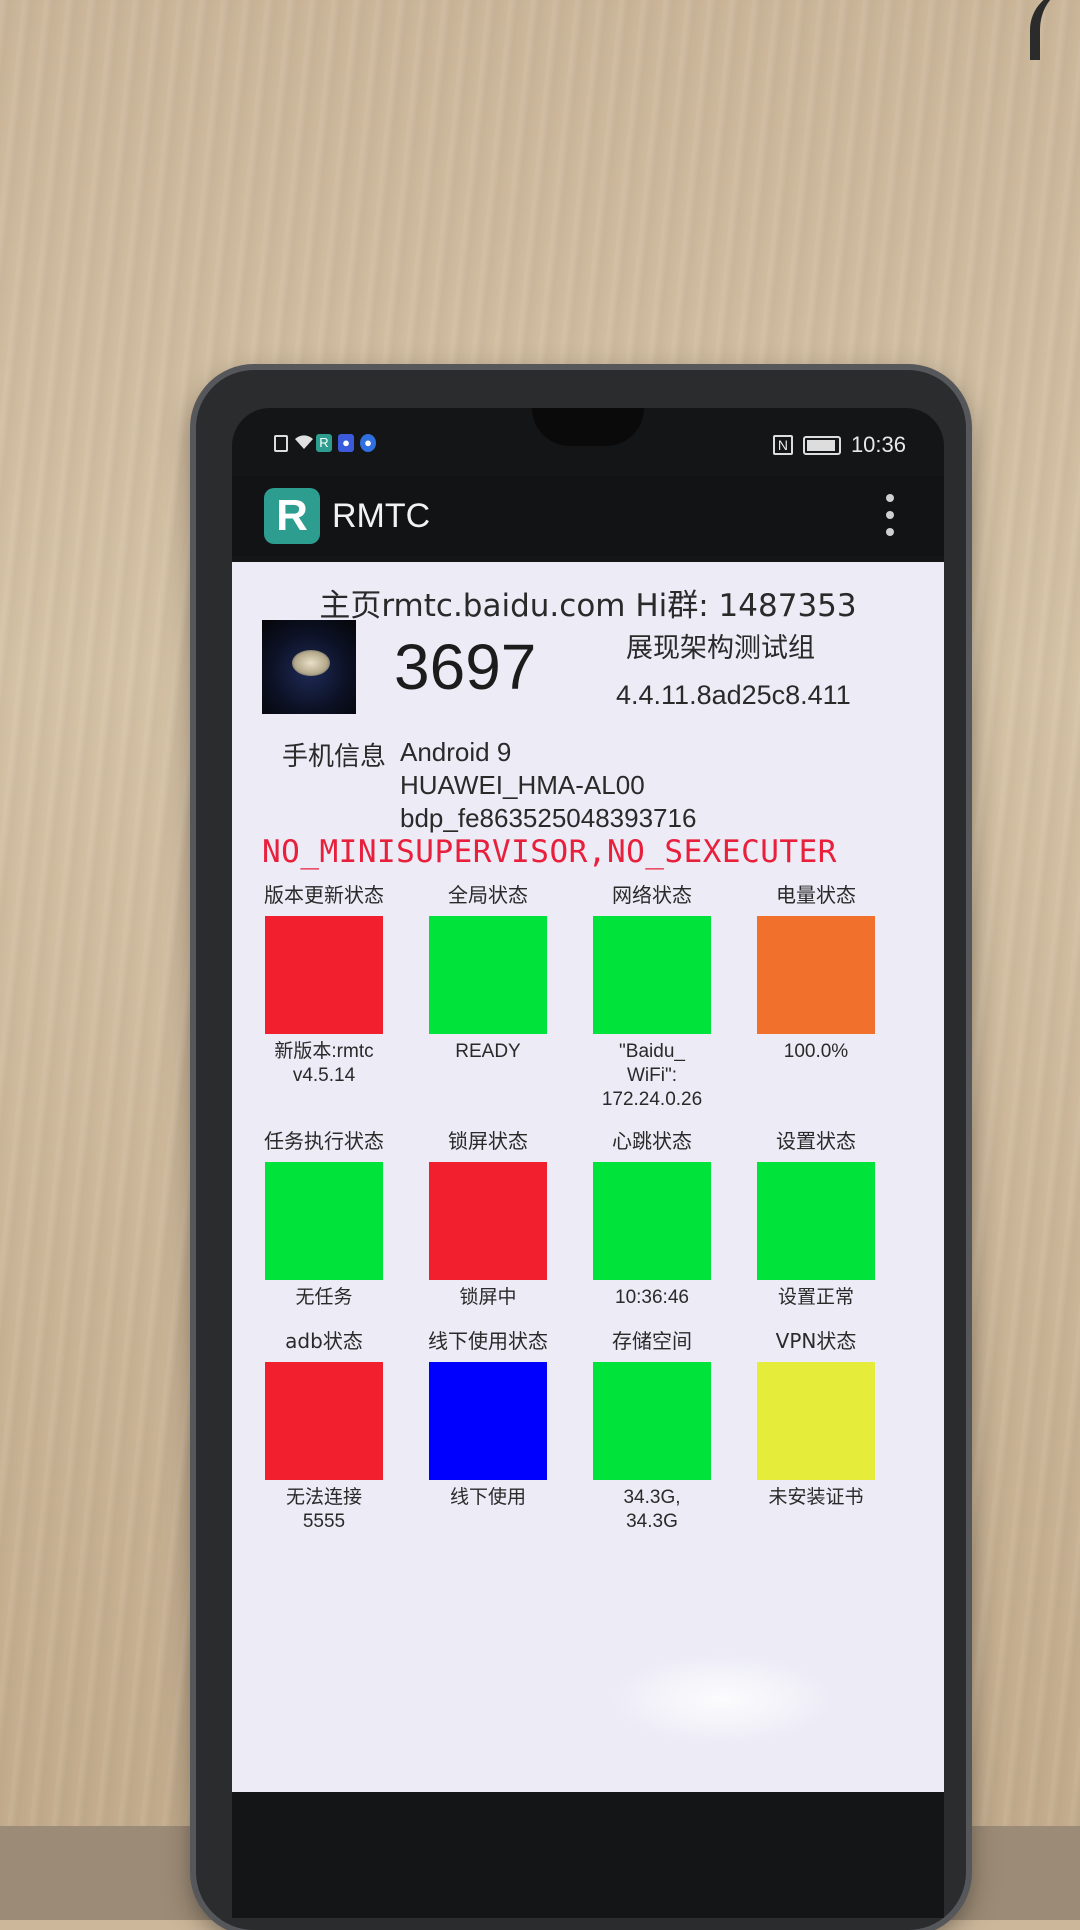 This screenshot has width=1080, height=1930. I want to click on app-version: 4.4.11.8ad25c8.411, so click(733, 695).